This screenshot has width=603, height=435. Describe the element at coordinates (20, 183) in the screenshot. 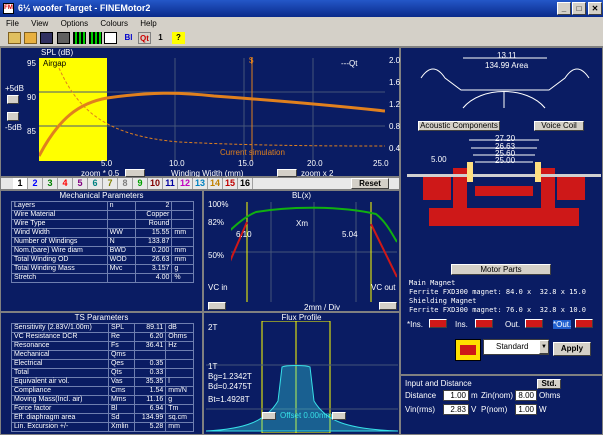

I see `tab-1: 1` at that location.